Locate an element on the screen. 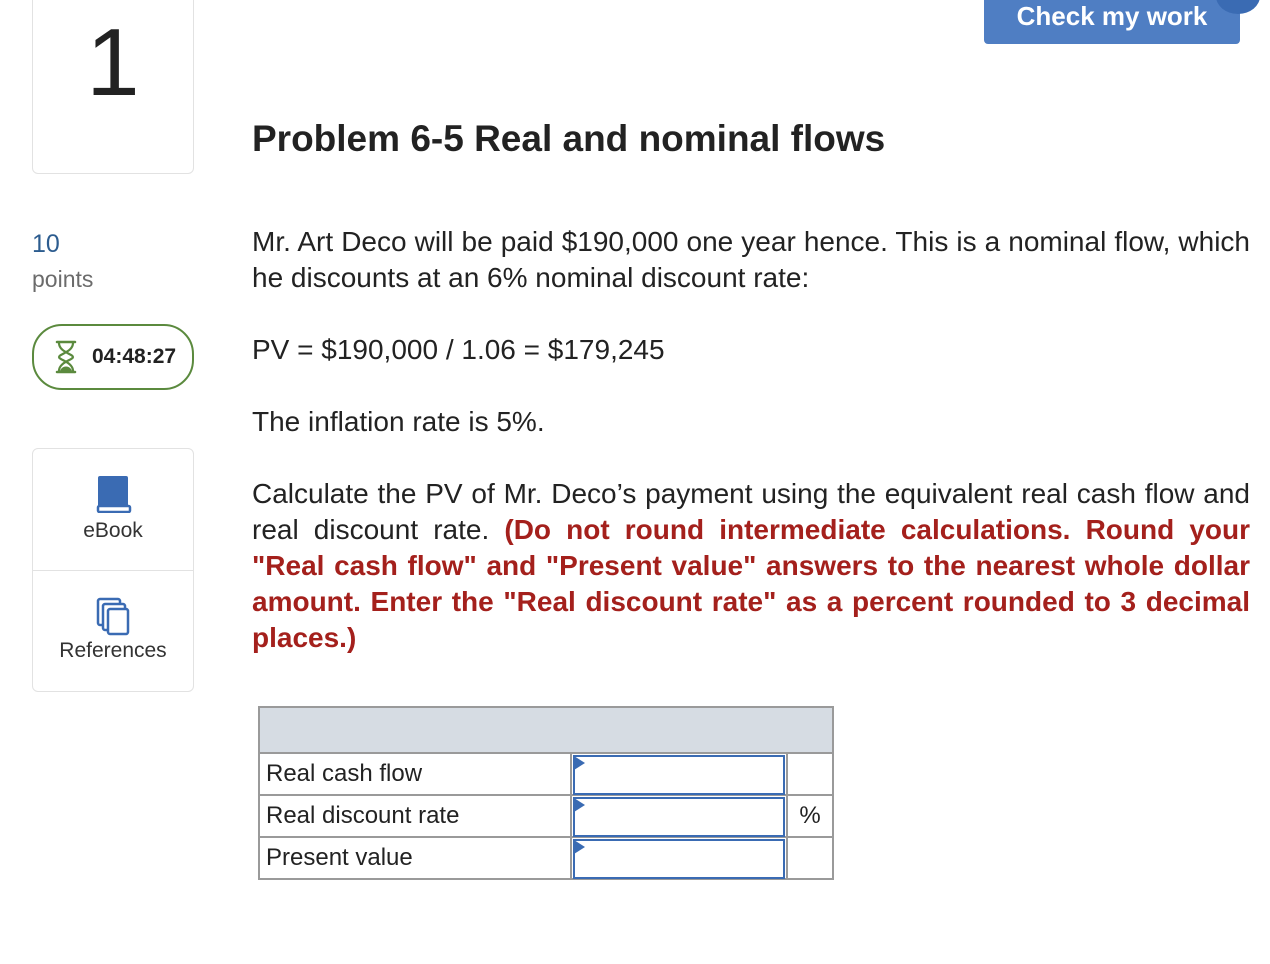 This screenshot has height=964, width=1270. points-value: 10 is located at coordinates (46, 244).